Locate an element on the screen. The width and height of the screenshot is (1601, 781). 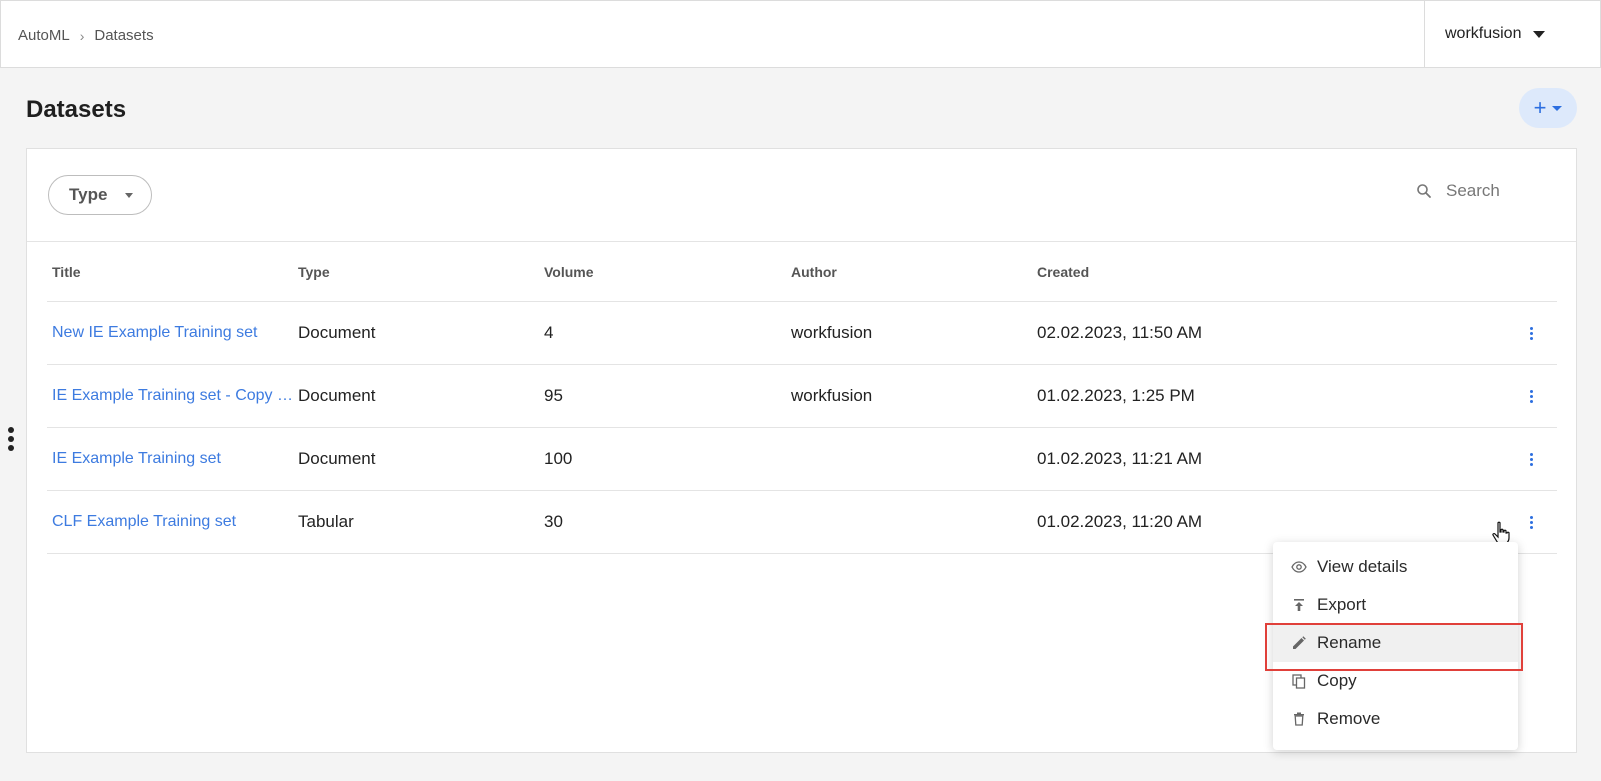
dataset-volume: 100 is located at coordinates (558, 458).